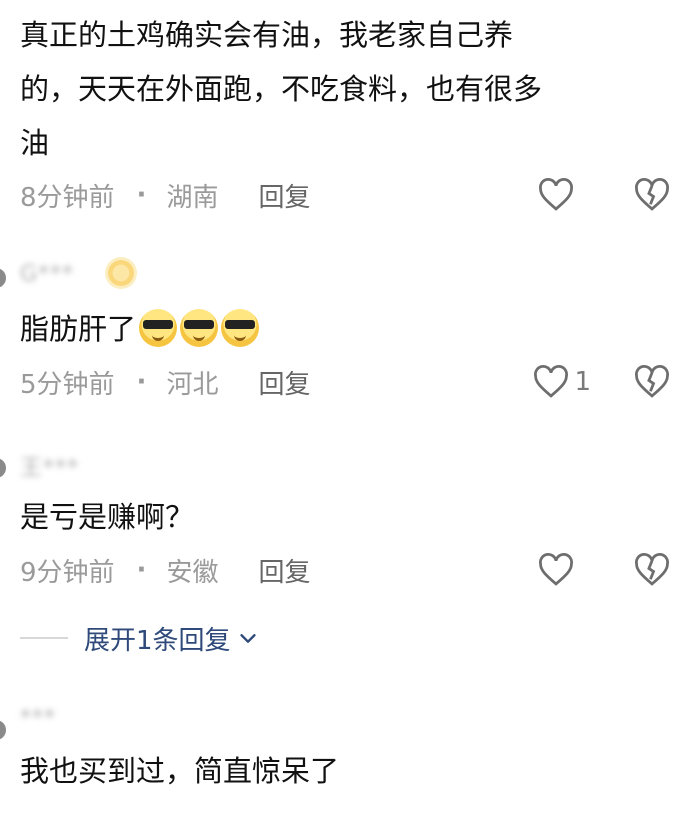 This screenshot has width=673, height=813. What do you see at coordinates (267, 35) in the screenshot?
I see `comment-line: 真正的土鸡确实会有油，我老家自己养` at bounding box center [267, 35].